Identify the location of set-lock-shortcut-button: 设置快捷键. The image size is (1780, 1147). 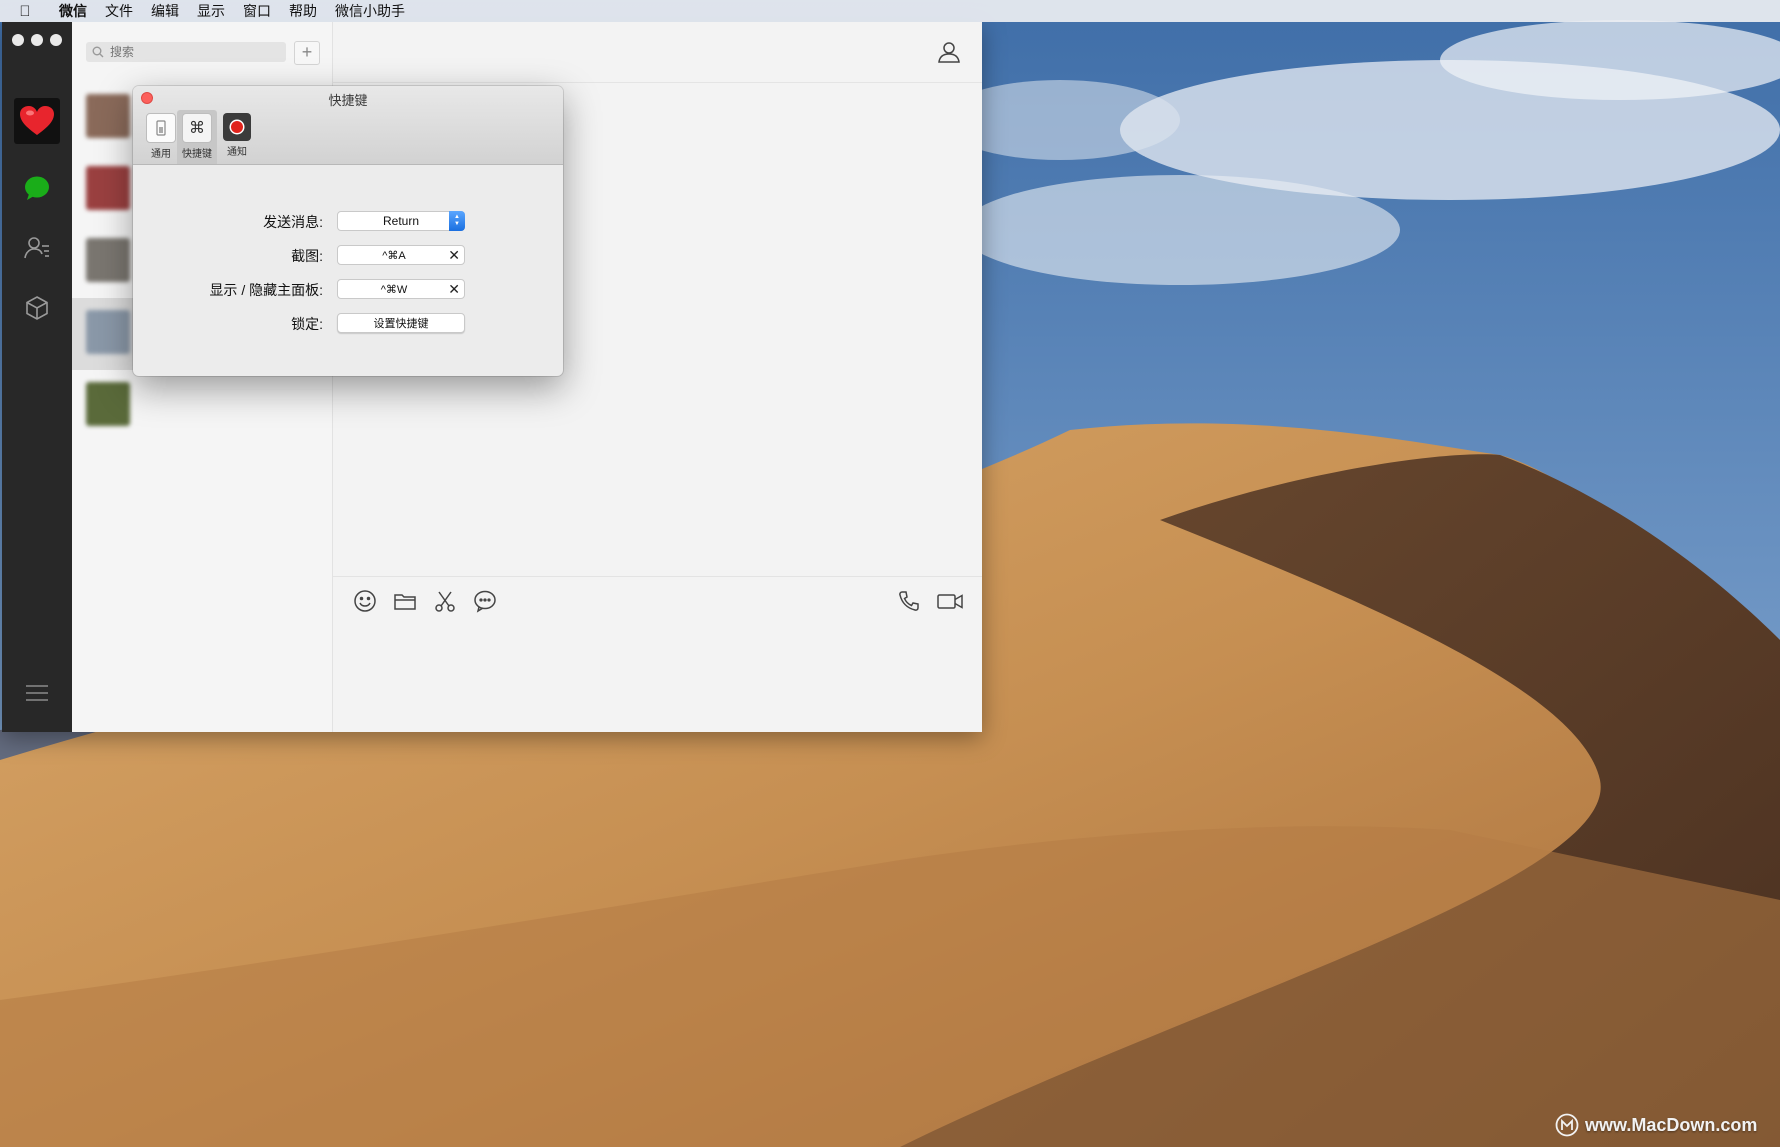
(401, 323).